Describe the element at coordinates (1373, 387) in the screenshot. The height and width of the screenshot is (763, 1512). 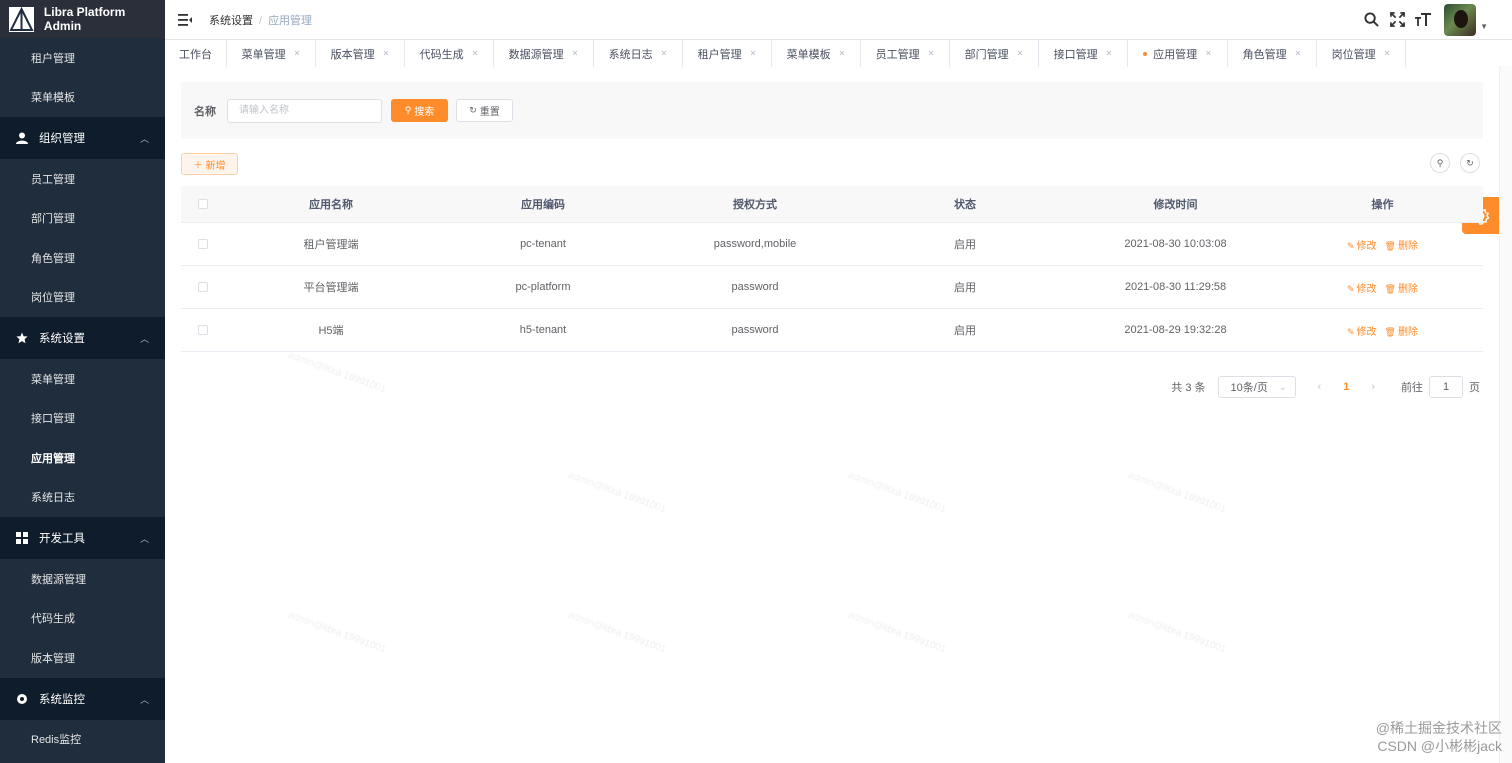
I see `next-page-icon: ›` at that location.